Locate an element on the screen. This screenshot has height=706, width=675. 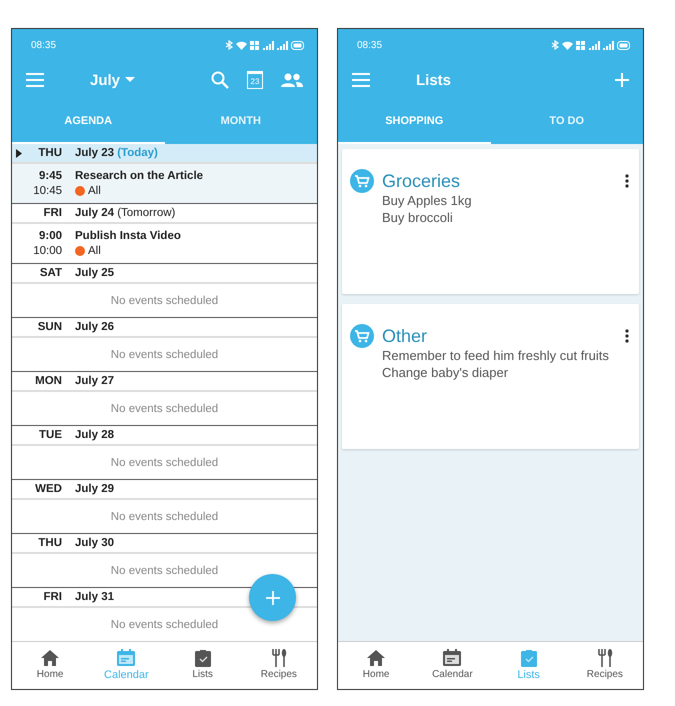
list-item: Buy Apples 1kg is located at coordinates (427, 200).